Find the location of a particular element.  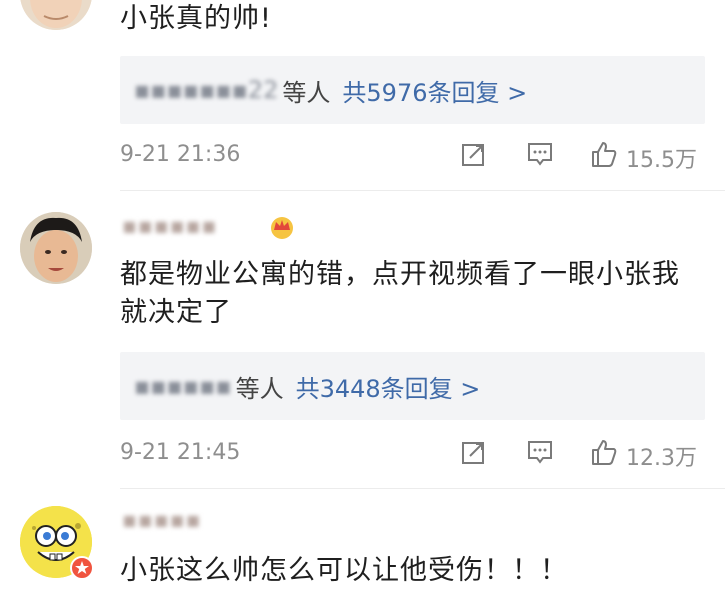

reply-summary: ▪▪▪▪▪▪▪22 等人 共5976条回复 > is located at coordinates (412, 90).